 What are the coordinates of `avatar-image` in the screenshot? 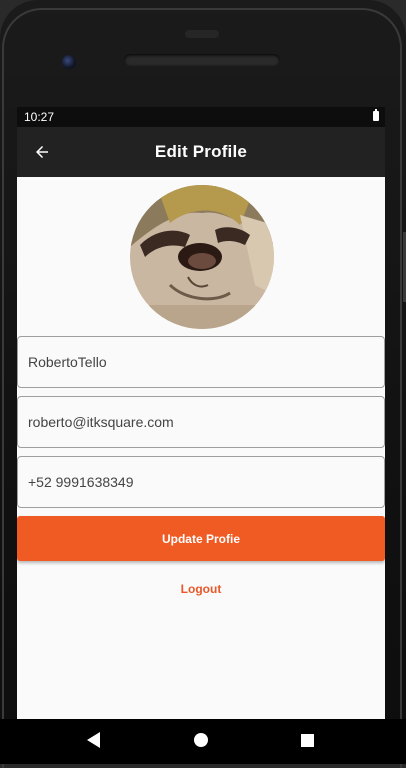 It's located at (202, 257).